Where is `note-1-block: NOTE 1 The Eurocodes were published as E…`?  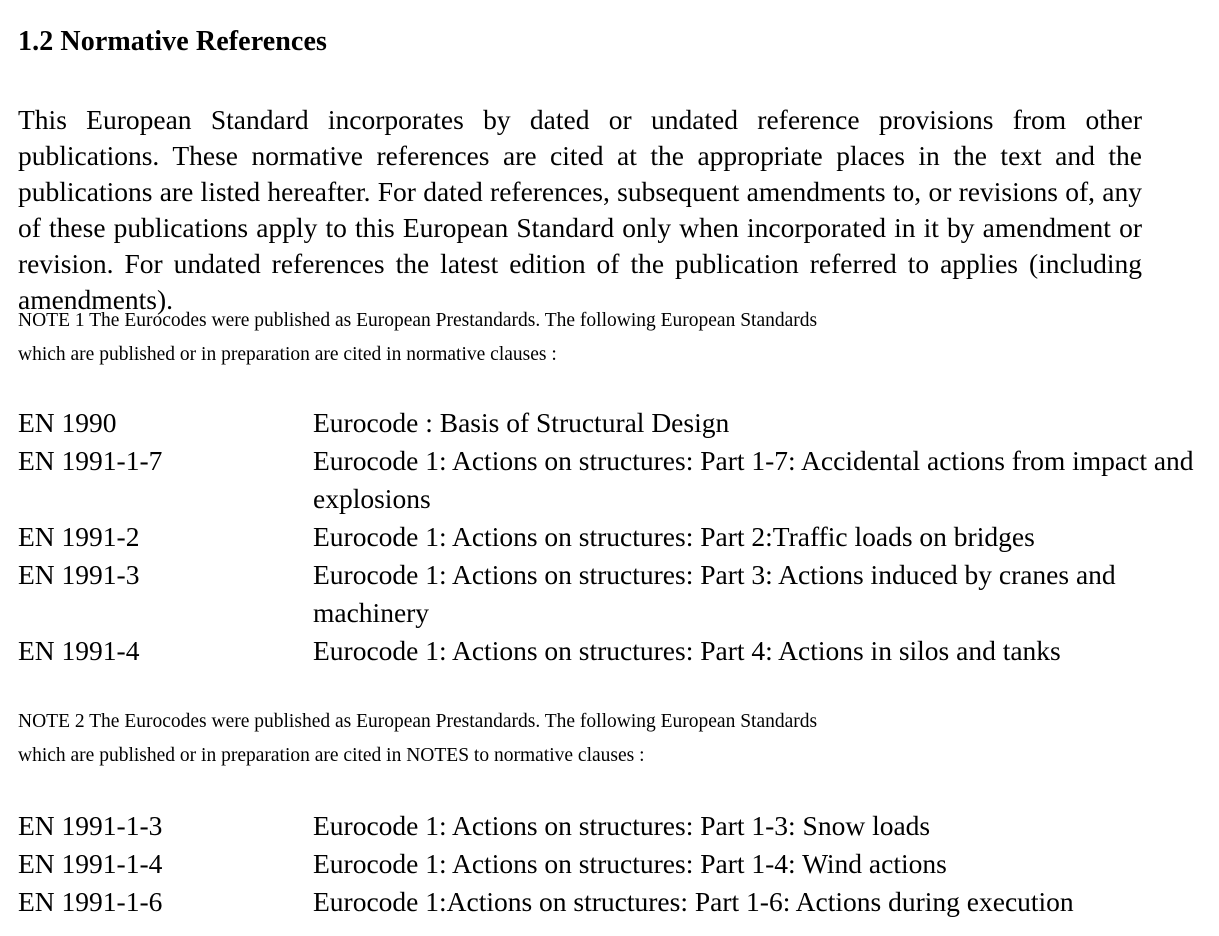
note-1-block: NOTE 1 The Eurocodes were published as E… is located at coordinates (580, 355).